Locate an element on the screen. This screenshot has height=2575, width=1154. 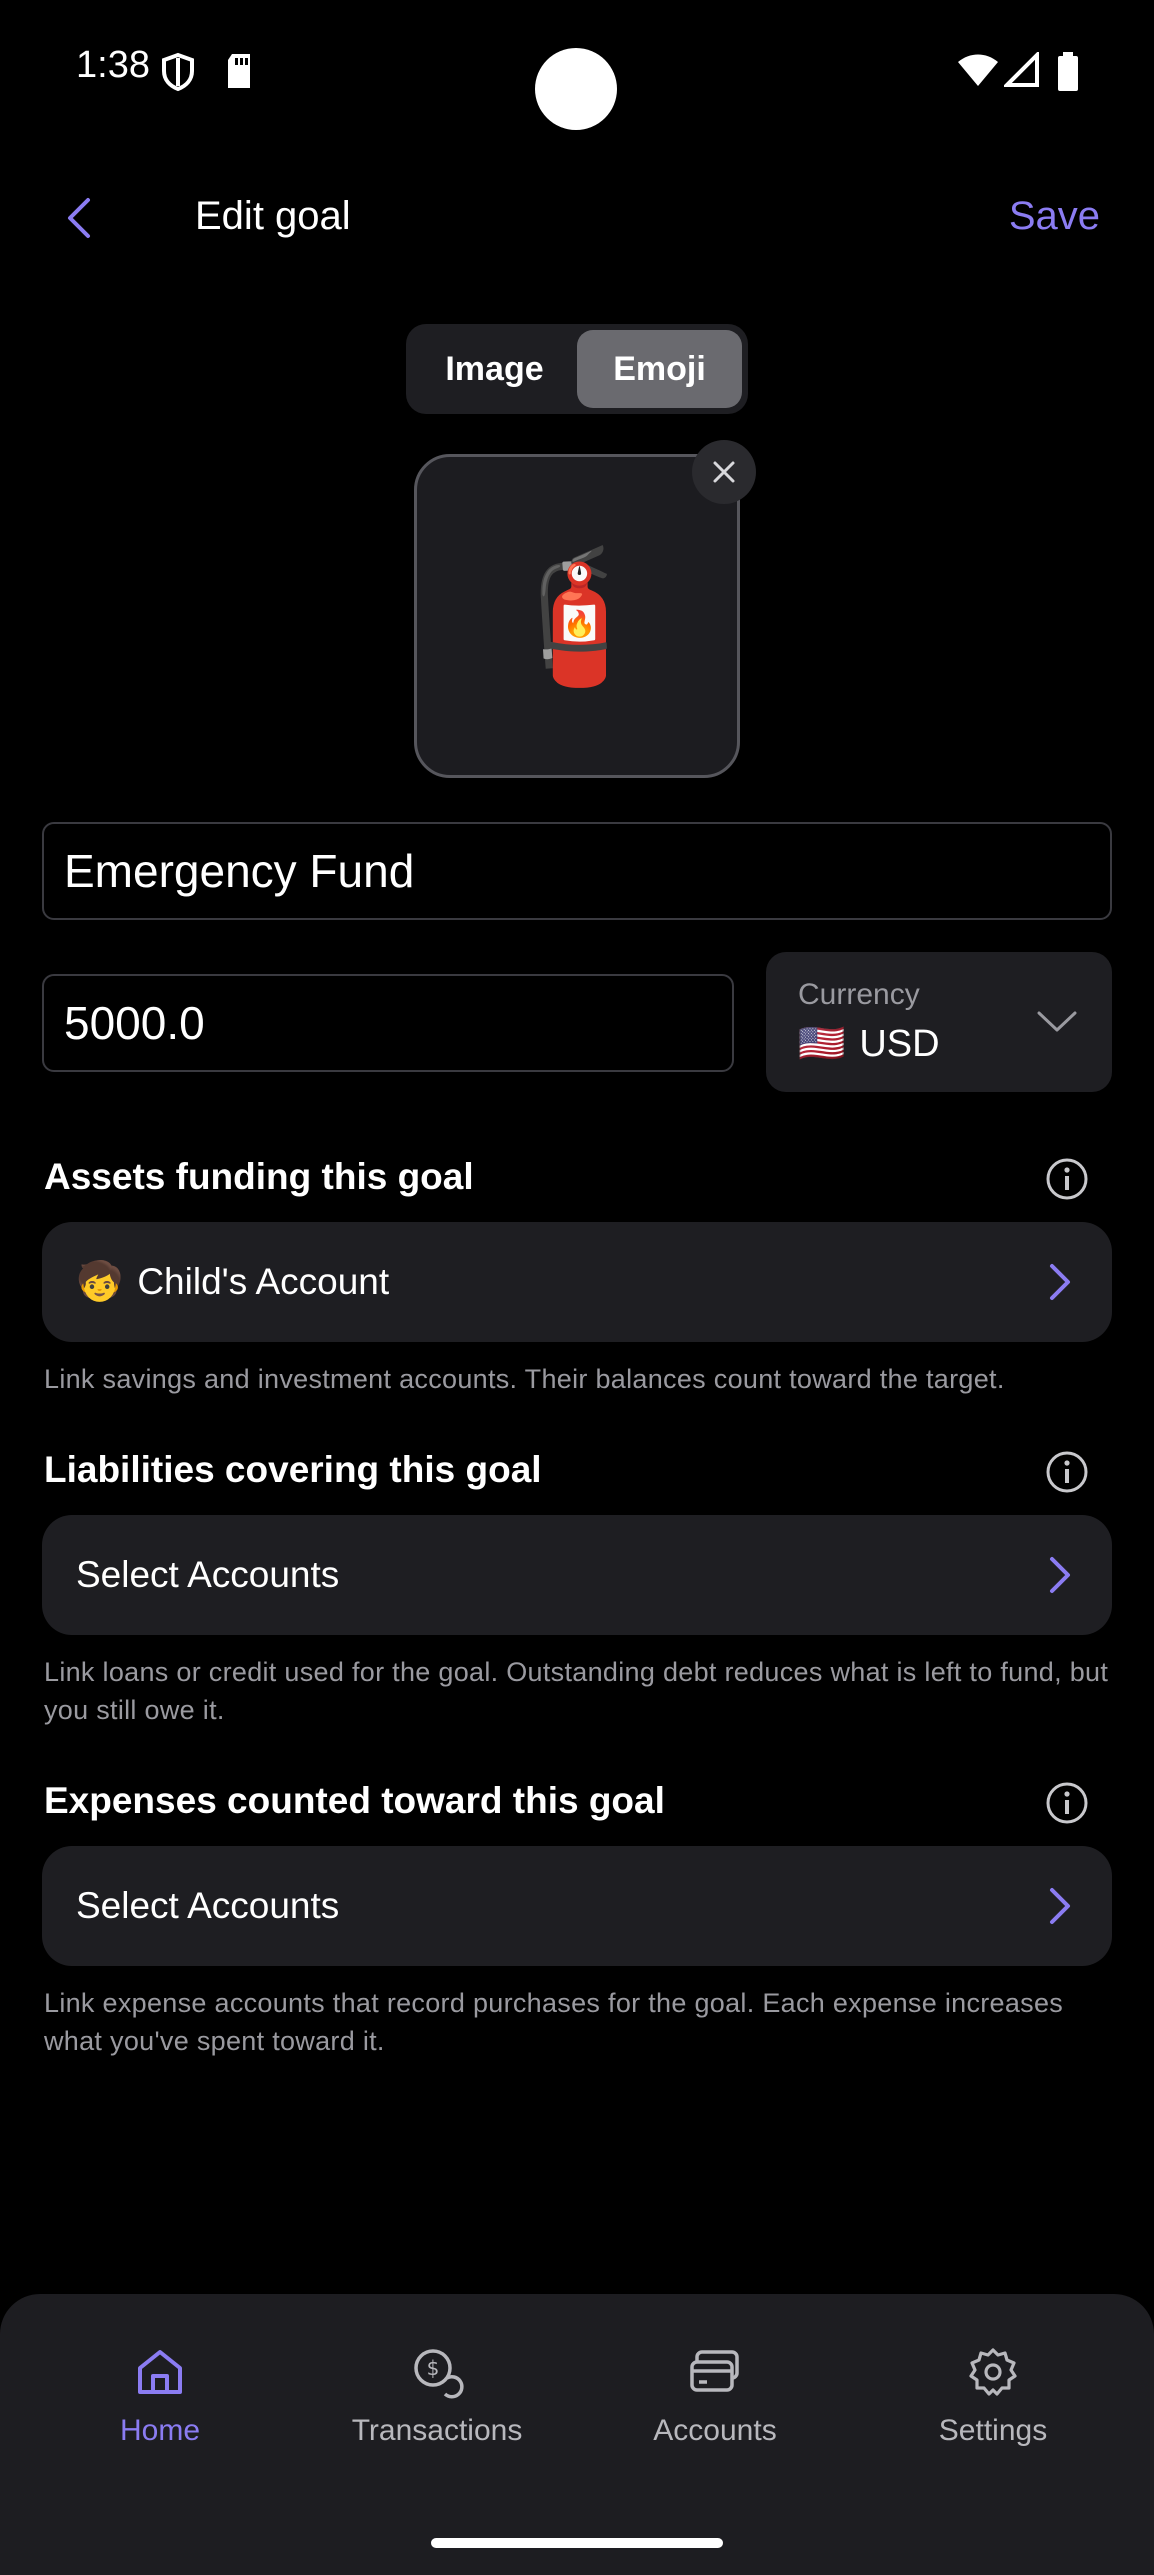
close-icon is located at coordinates (724, 472).